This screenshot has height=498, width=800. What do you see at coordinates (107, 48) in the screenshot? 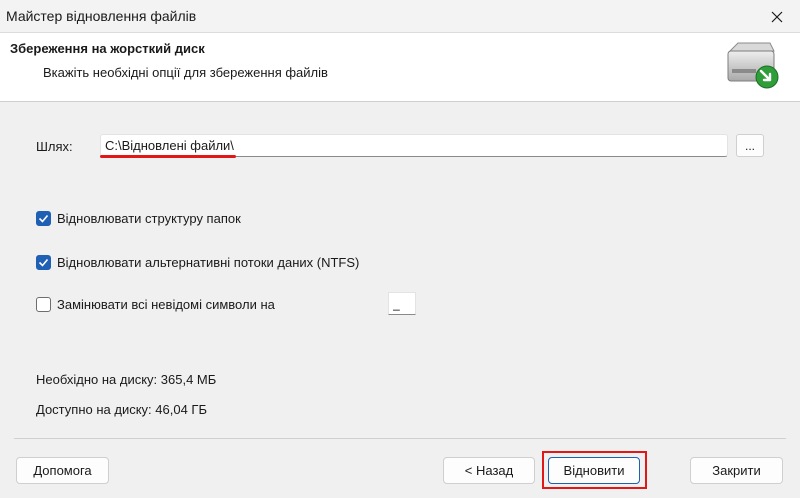
I see `step-title: Збереження на жорсткий диск` at bounding box center [107, 48].